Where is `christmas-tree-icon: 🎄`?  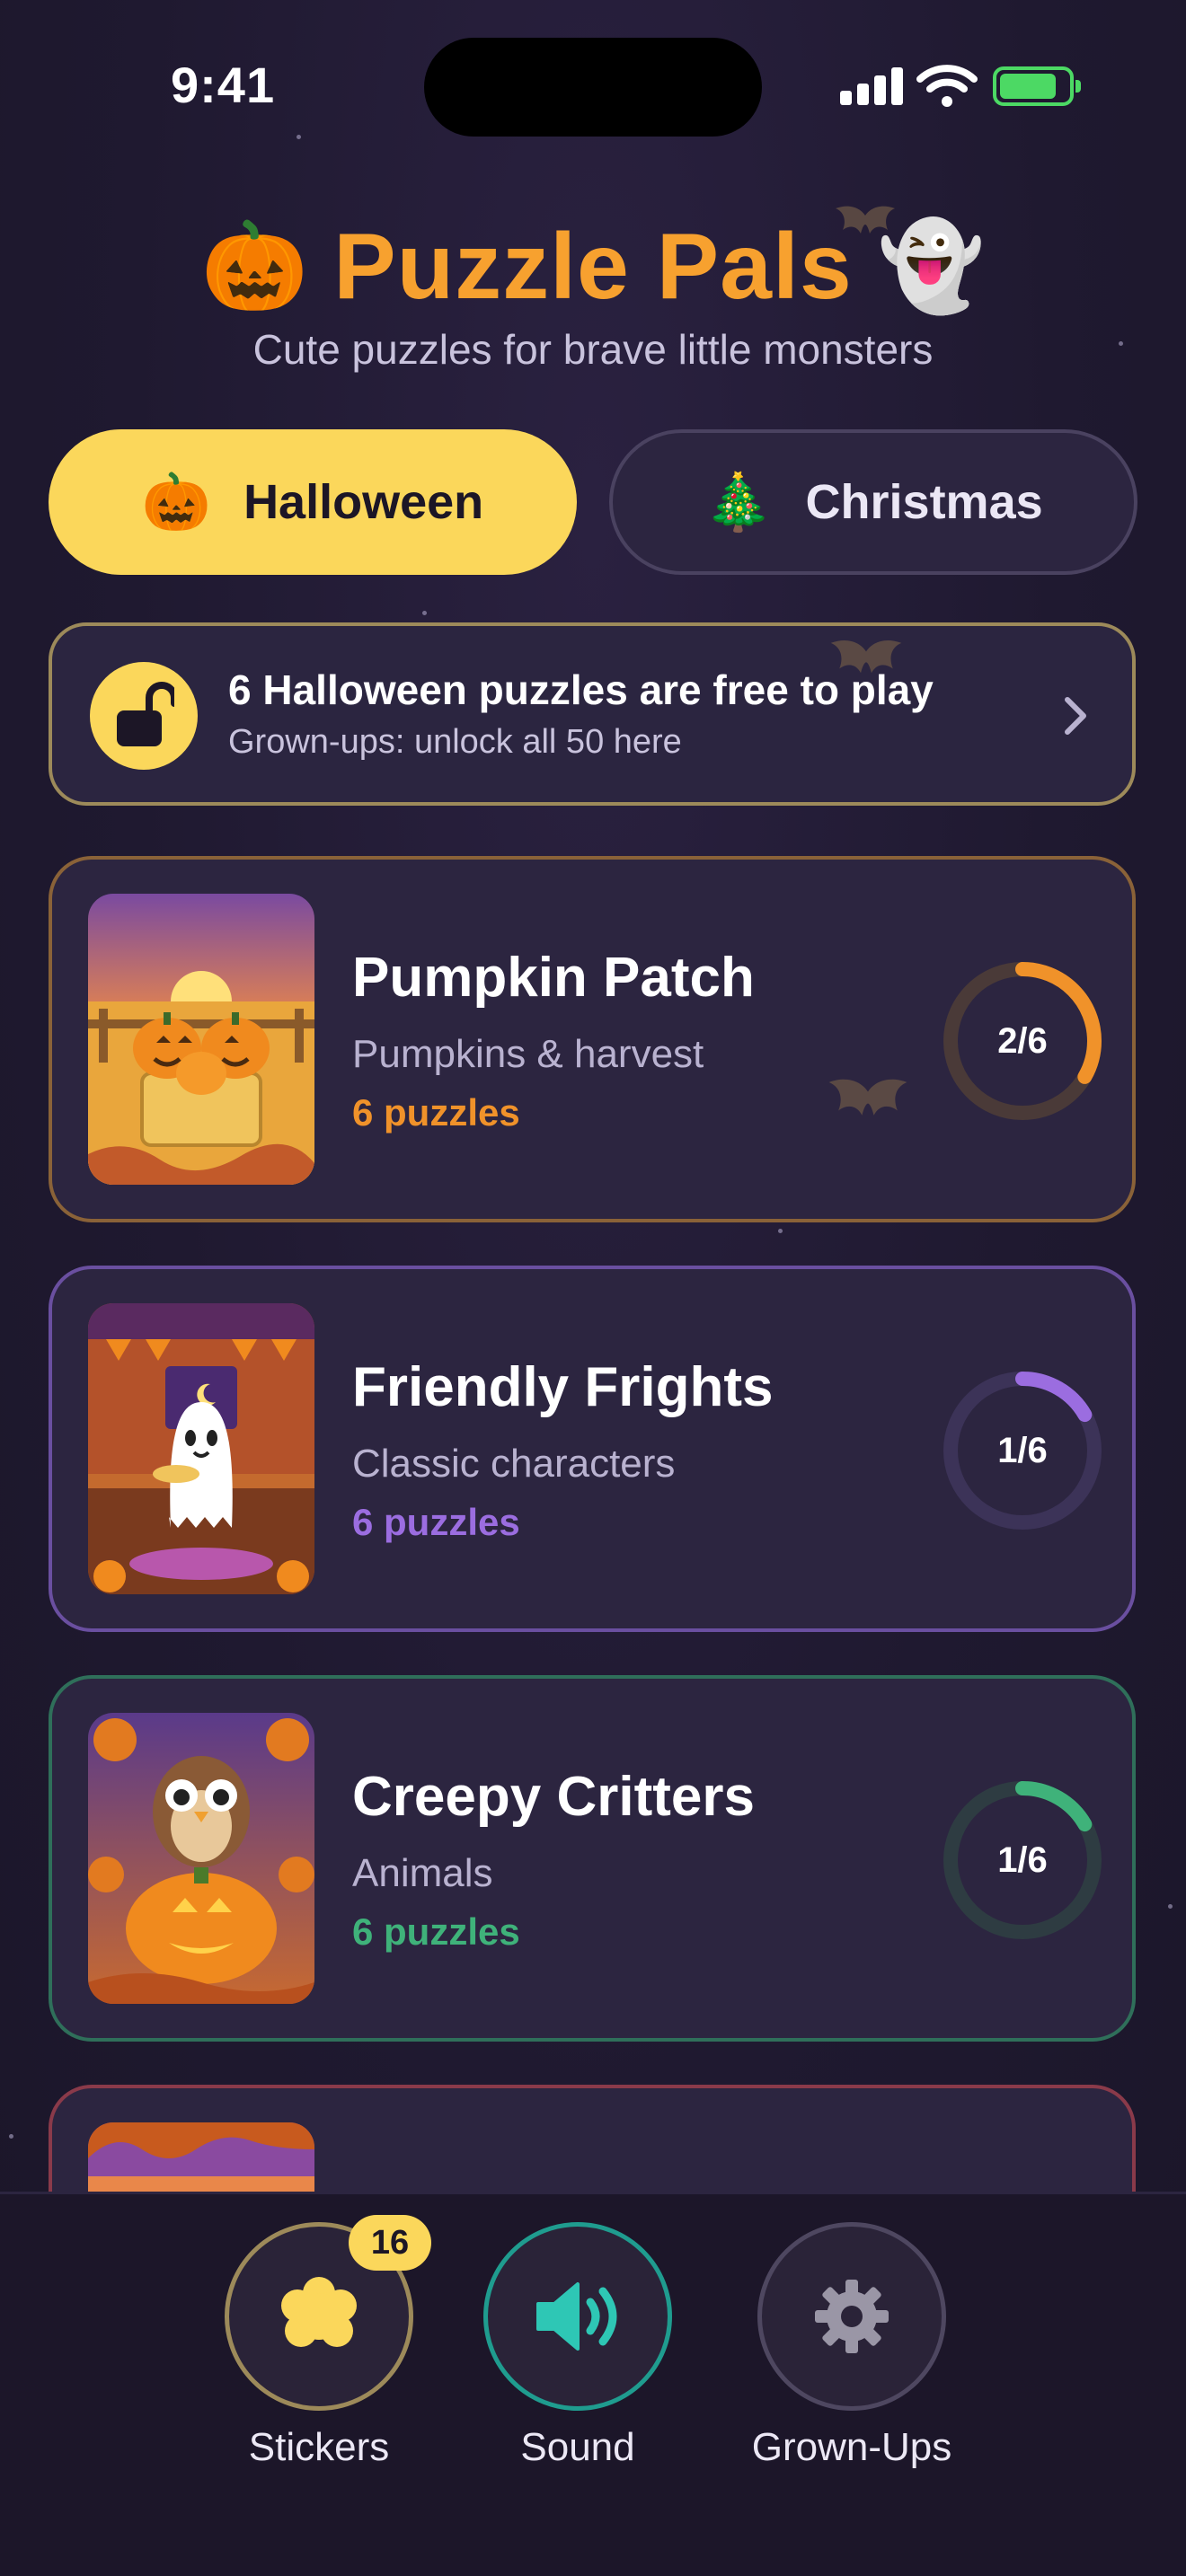 christmas-tree-icon: 🎄 is located at coordinates (739, 502).